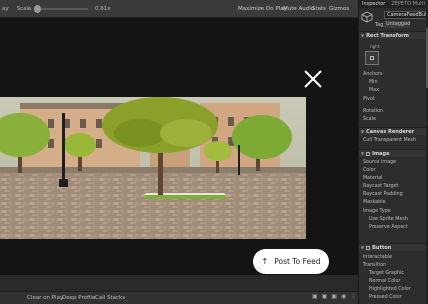  What do you see at coordinates (62, 9) in the screenshot?
I see `scale-slider-track` at bounding box center [62, 9].